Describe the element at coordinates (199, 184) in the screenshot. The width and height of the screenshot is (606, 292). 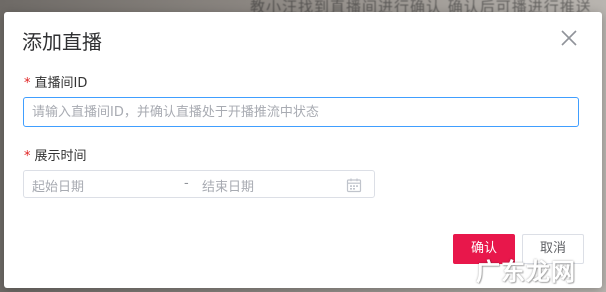
I see `date-range-picker: 起始日期 - 结束日期` at that location.